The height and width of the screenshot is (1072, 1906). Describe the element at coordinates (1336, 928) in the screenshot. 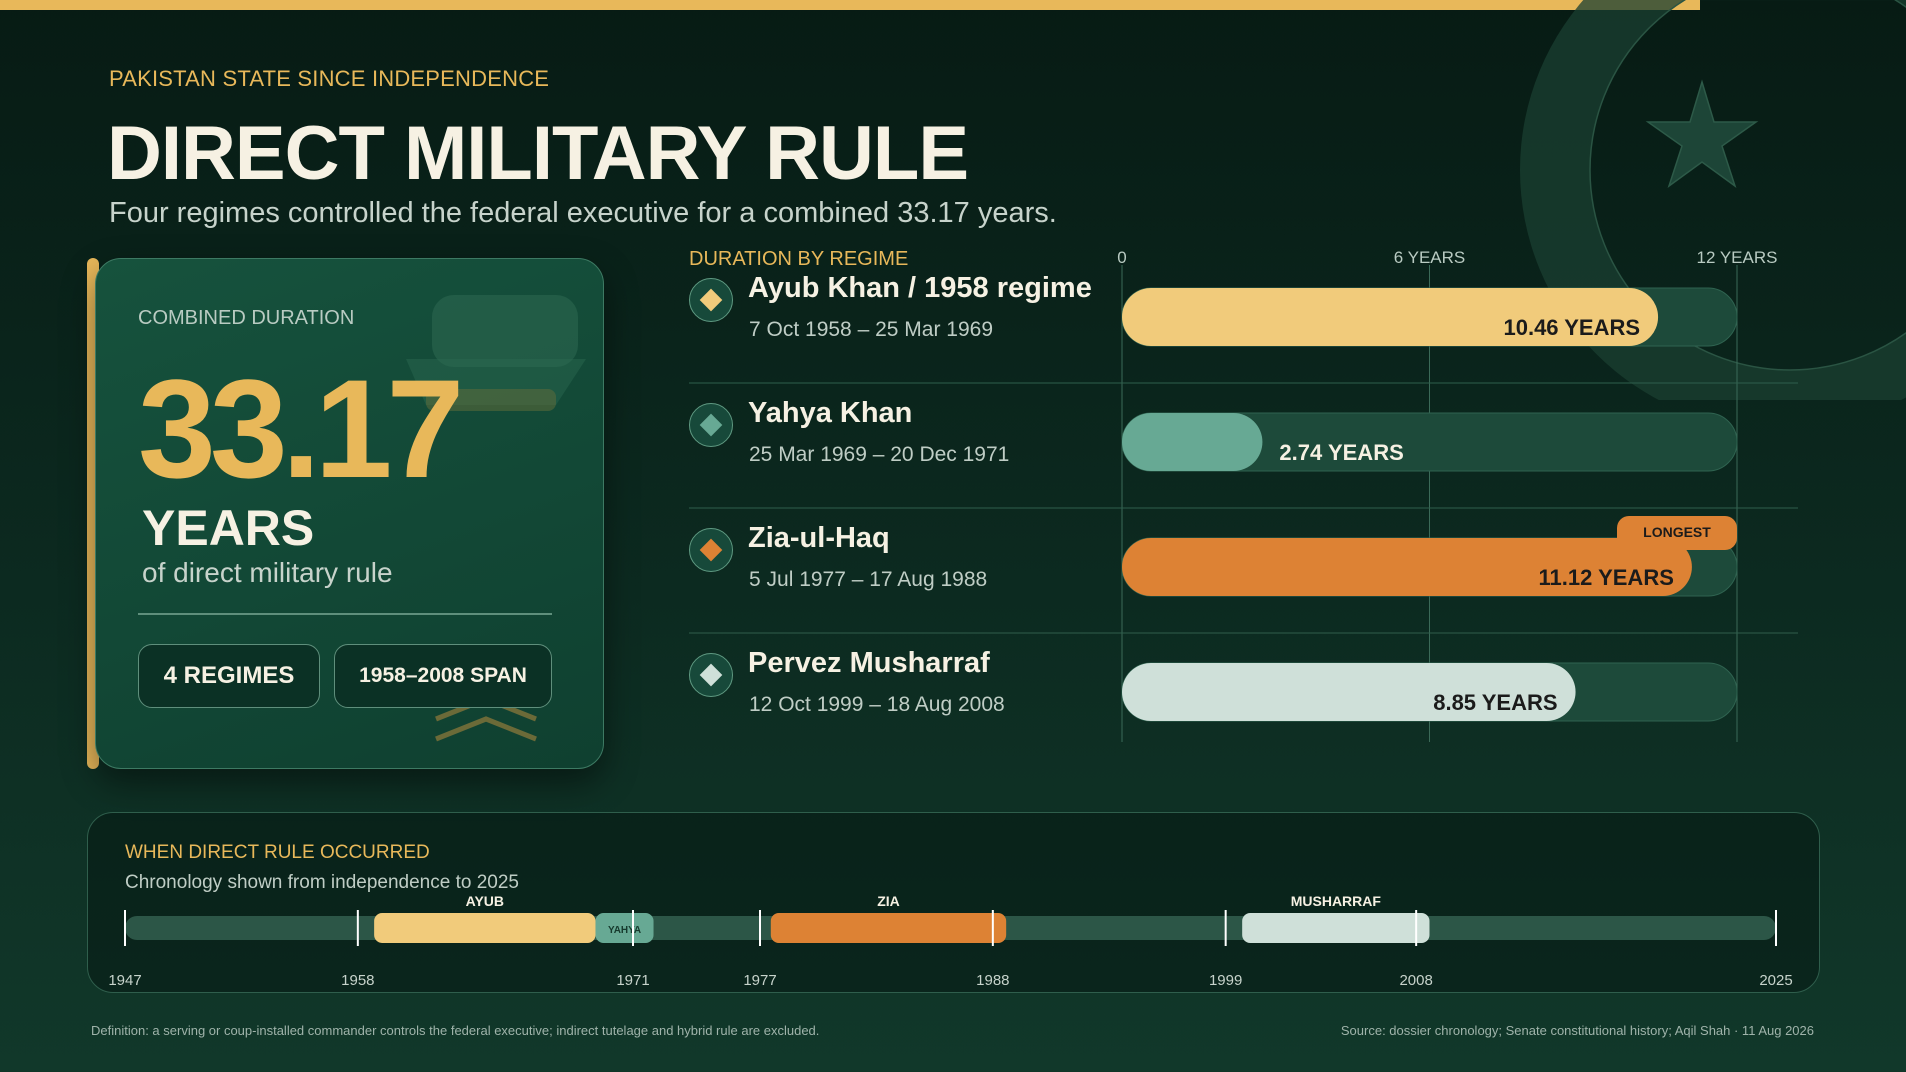

I see `timeline-period-musharraf` at that location.